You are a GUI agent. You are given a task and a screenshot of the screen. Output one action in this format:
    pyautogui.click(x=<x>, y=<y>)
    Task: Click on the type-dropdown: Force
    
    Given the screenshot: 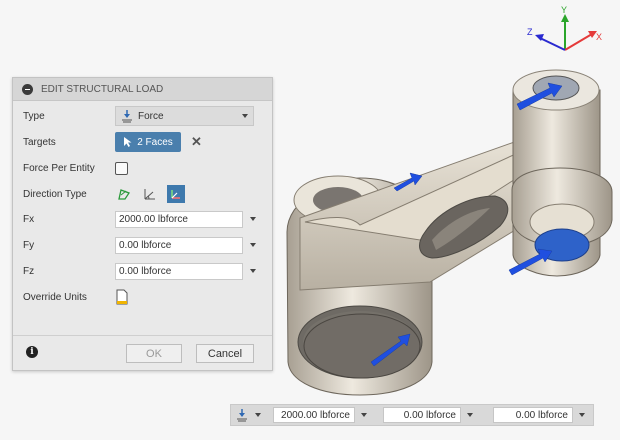 What is the action you would take?
    pyautogui.click(x=184, y=116)
    